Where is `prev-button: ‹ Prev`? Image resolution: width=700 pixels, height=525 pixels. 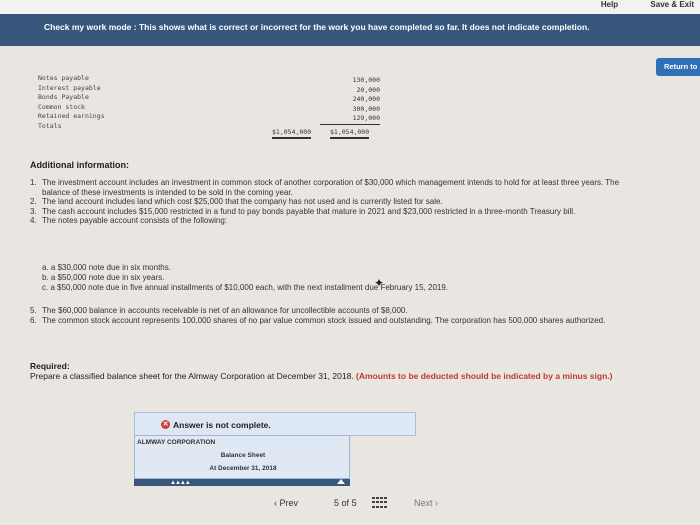
prev-button: ‹ Prev is located at coordinates (286, 503).